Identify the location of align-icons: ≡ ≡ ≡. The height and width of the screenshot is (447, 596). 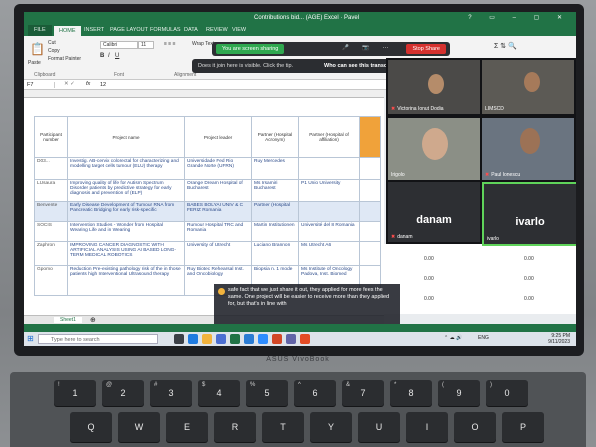
(170, 44).